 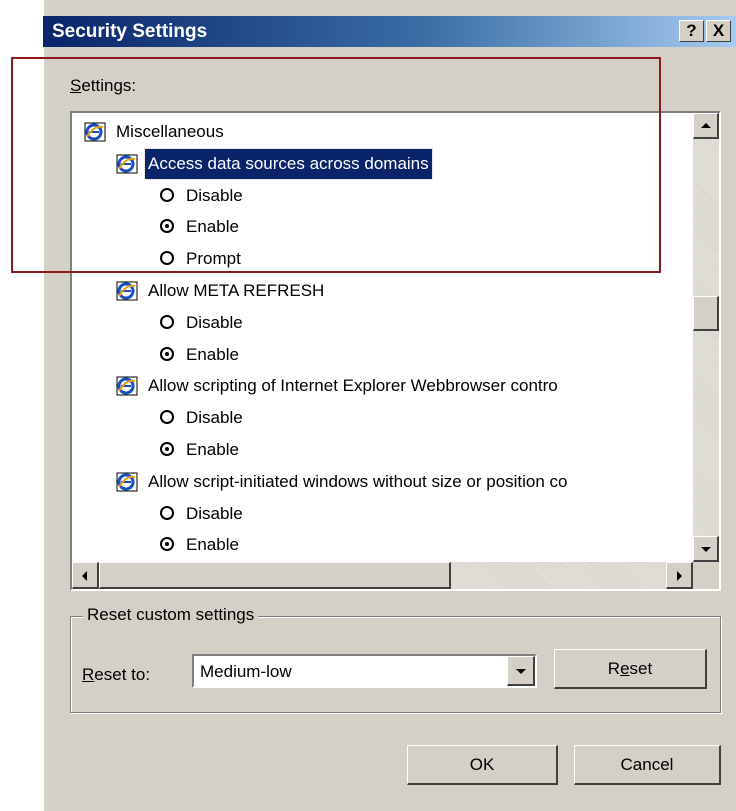 I want to click on horizontal-scrollbar, so click(x=382, y=575).